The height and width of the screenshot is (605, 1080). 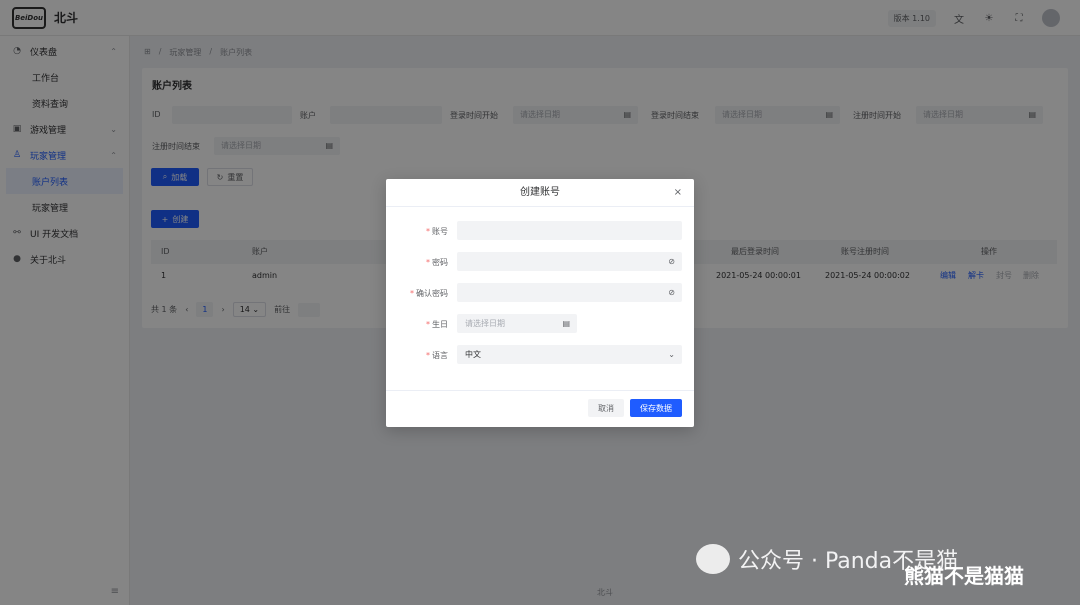 What do you see at coordinates (678, 192) in the screenshot?
I see `close-icon: ×` at bounding box center [678, 192].